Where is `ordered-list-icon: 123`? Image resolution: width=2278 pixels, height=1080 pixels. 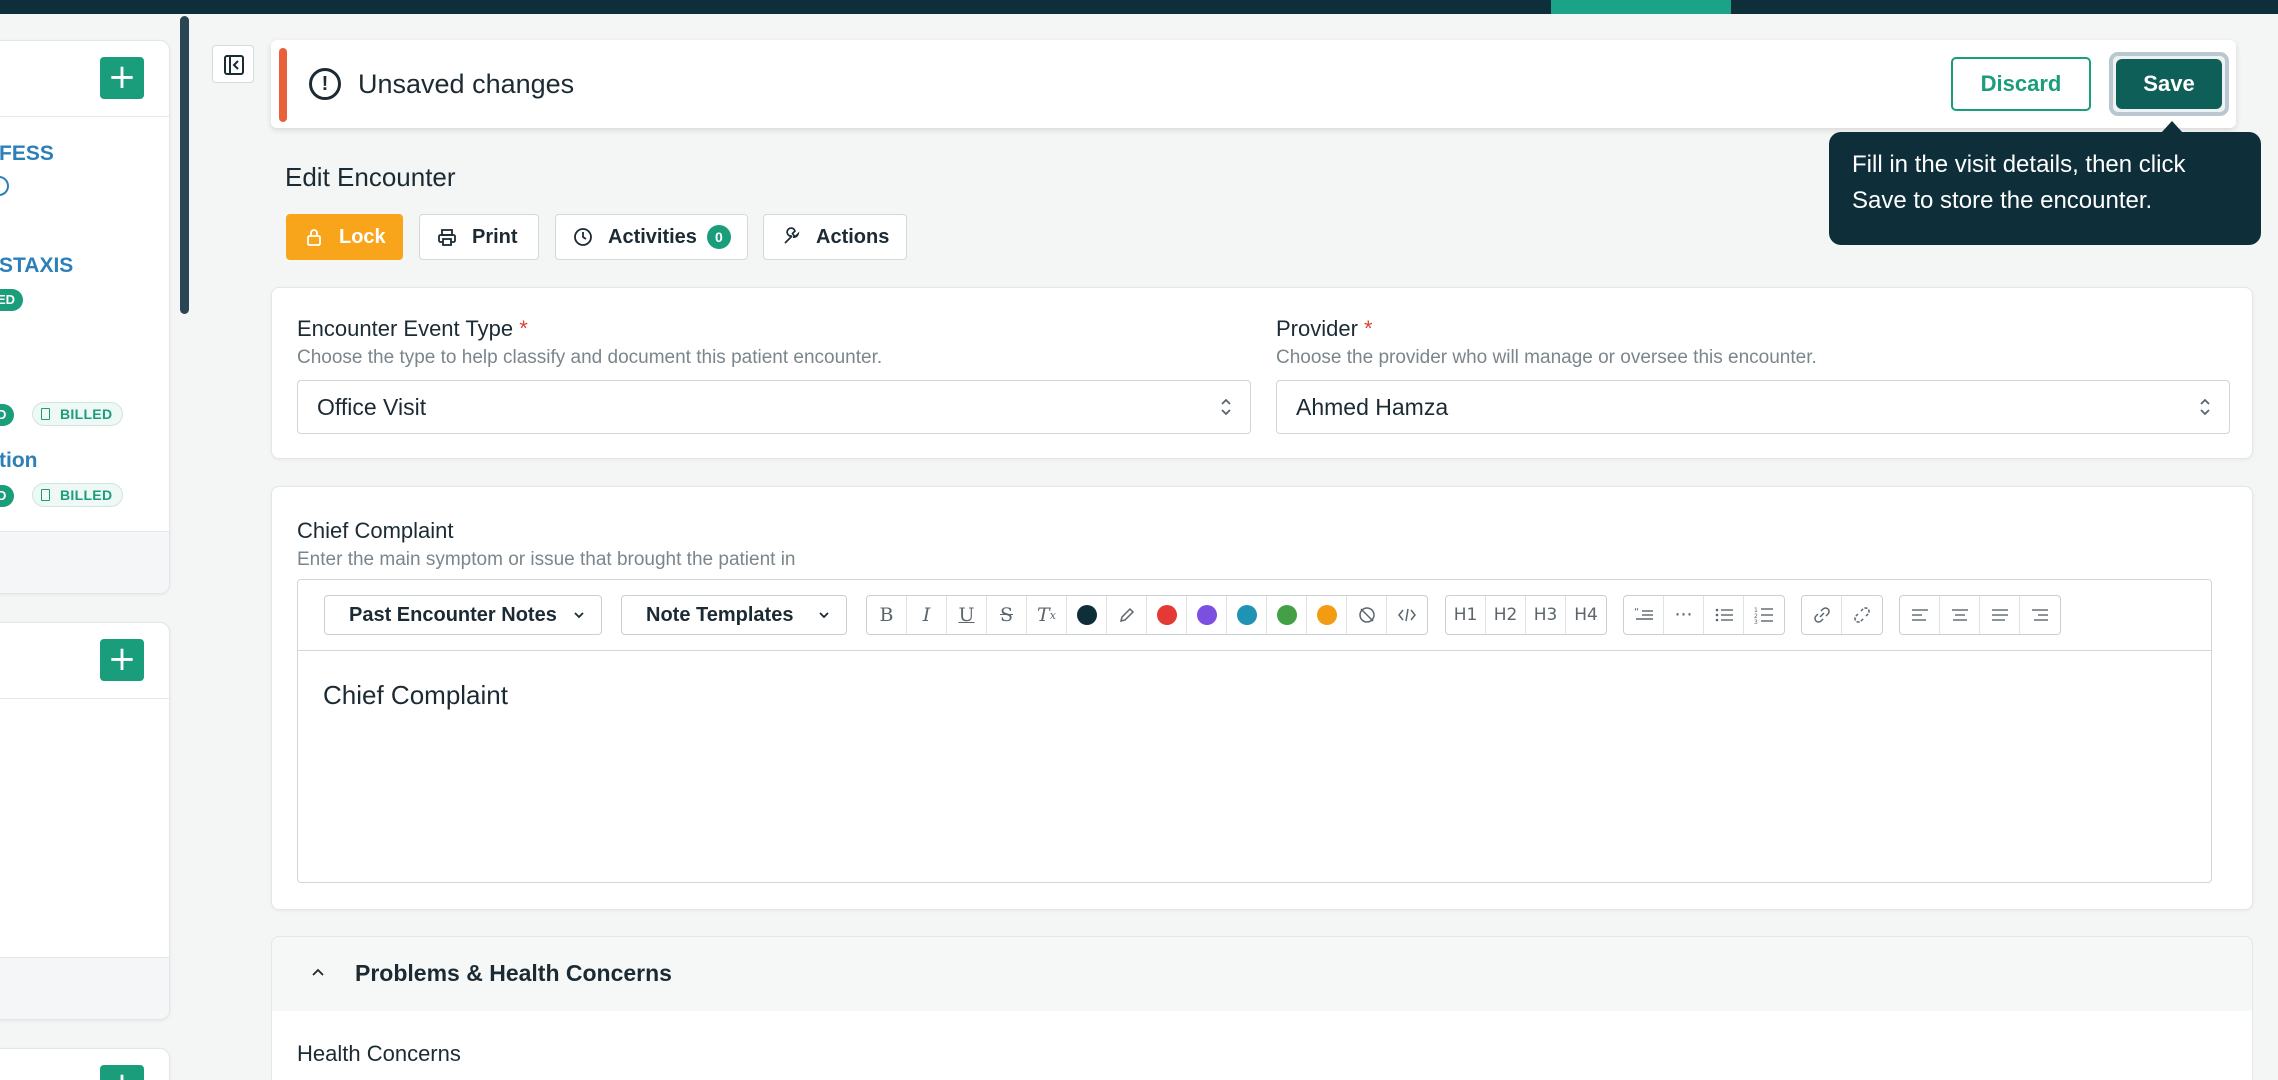 ordered-list-icon: 123 is located at coordinates (1764, 615).